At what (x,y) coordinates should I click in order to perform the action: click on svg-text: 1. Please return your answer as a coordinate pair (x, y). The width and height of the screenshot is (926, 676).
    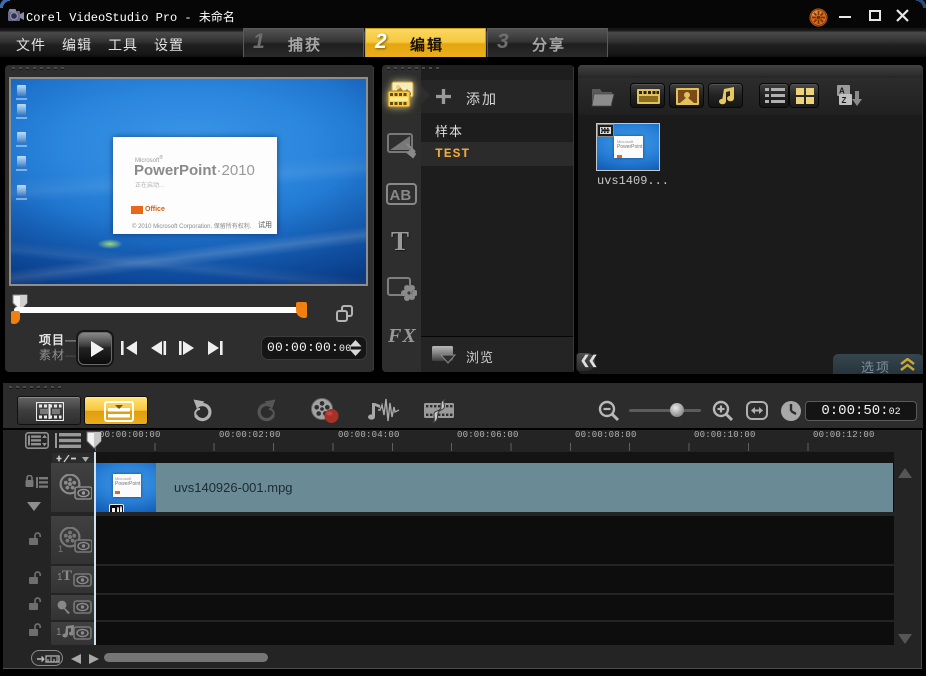
    Looking at the image, I should click on (60, 548).